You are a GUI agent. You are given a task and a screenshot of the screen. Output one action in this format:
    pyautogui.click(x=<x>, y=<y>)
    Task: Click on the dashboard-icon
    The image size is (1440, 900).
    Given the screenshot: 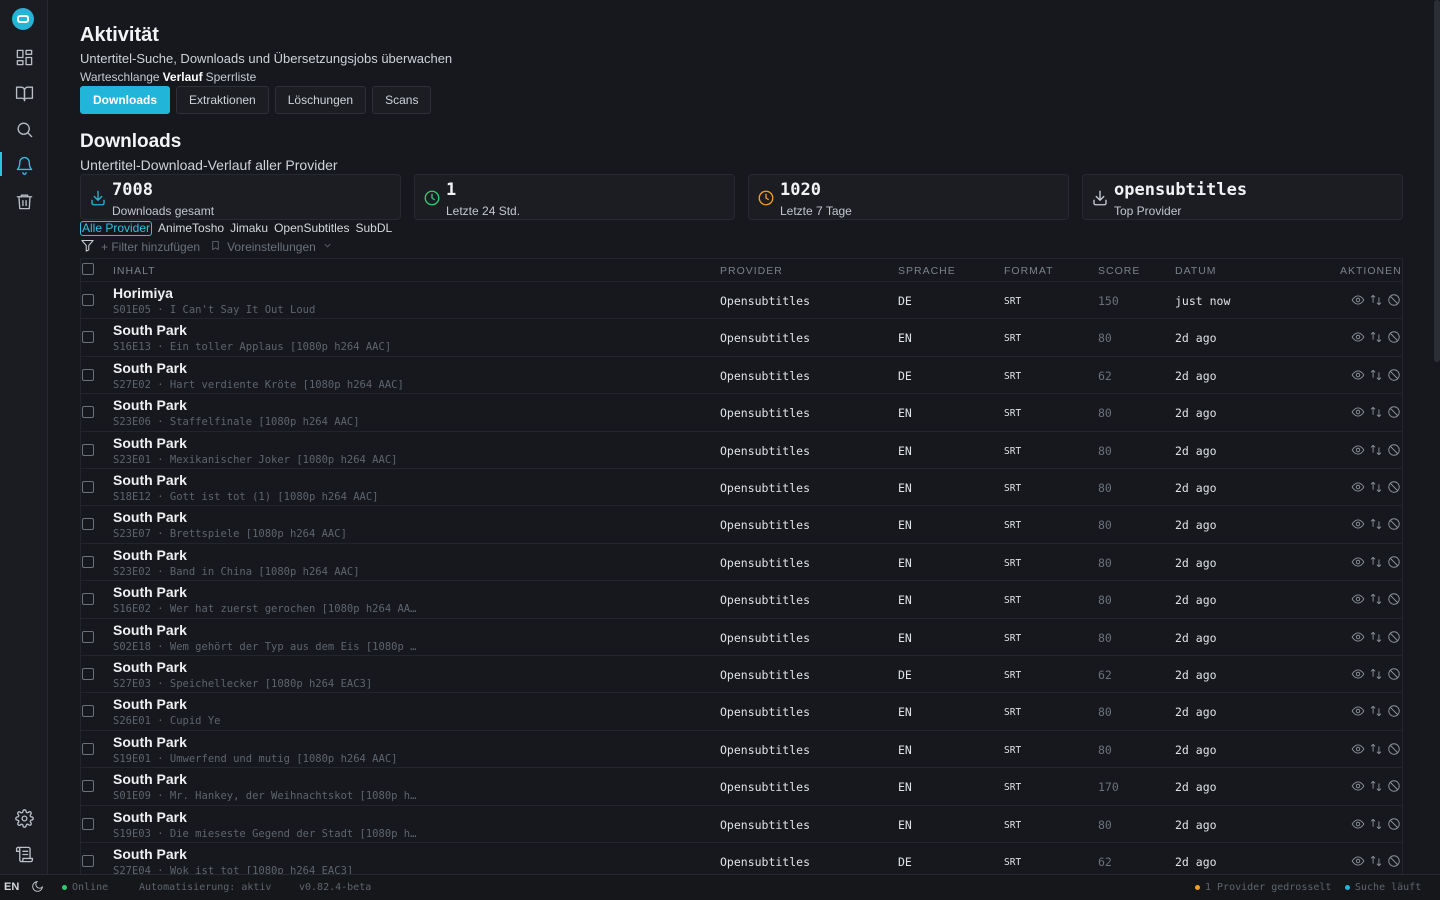 What is the action you would take?
    pyautogui.click(x=24, y=57)
    